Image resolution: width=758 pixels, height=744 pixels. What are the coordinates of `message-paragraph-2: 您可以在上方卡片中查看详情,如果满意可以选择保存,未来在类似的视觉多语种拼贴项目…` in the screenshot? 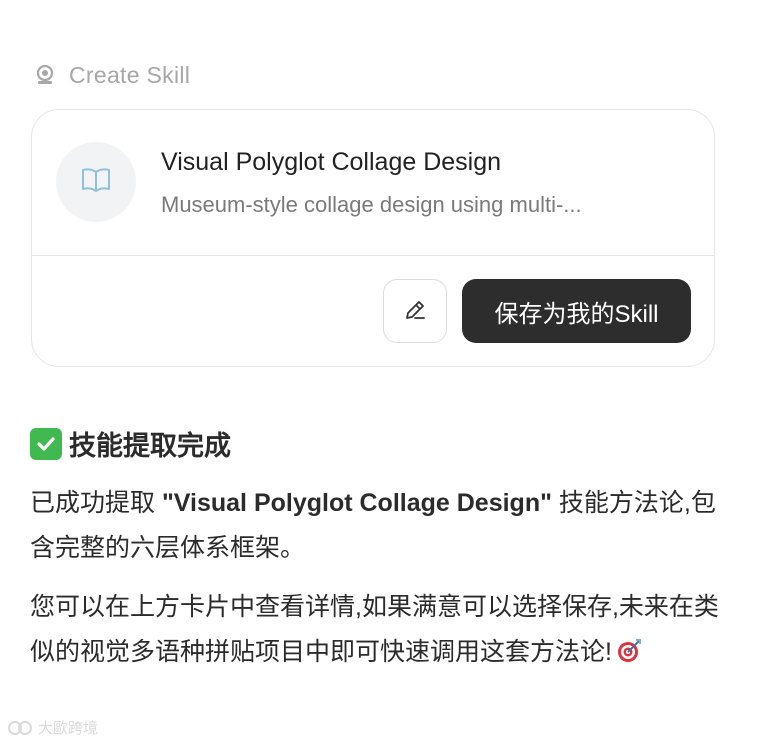 It's located at (375, 632).